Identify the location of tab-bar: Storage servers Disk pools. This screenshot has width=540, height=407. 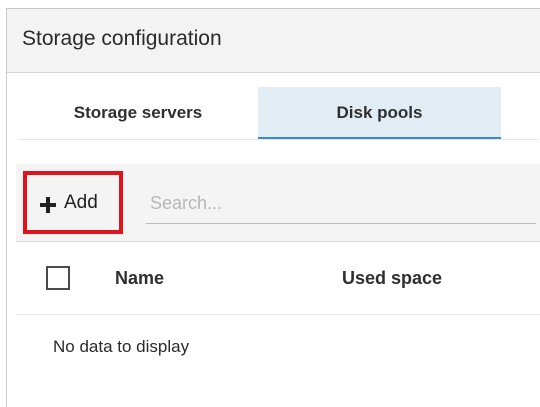
(278, 113).